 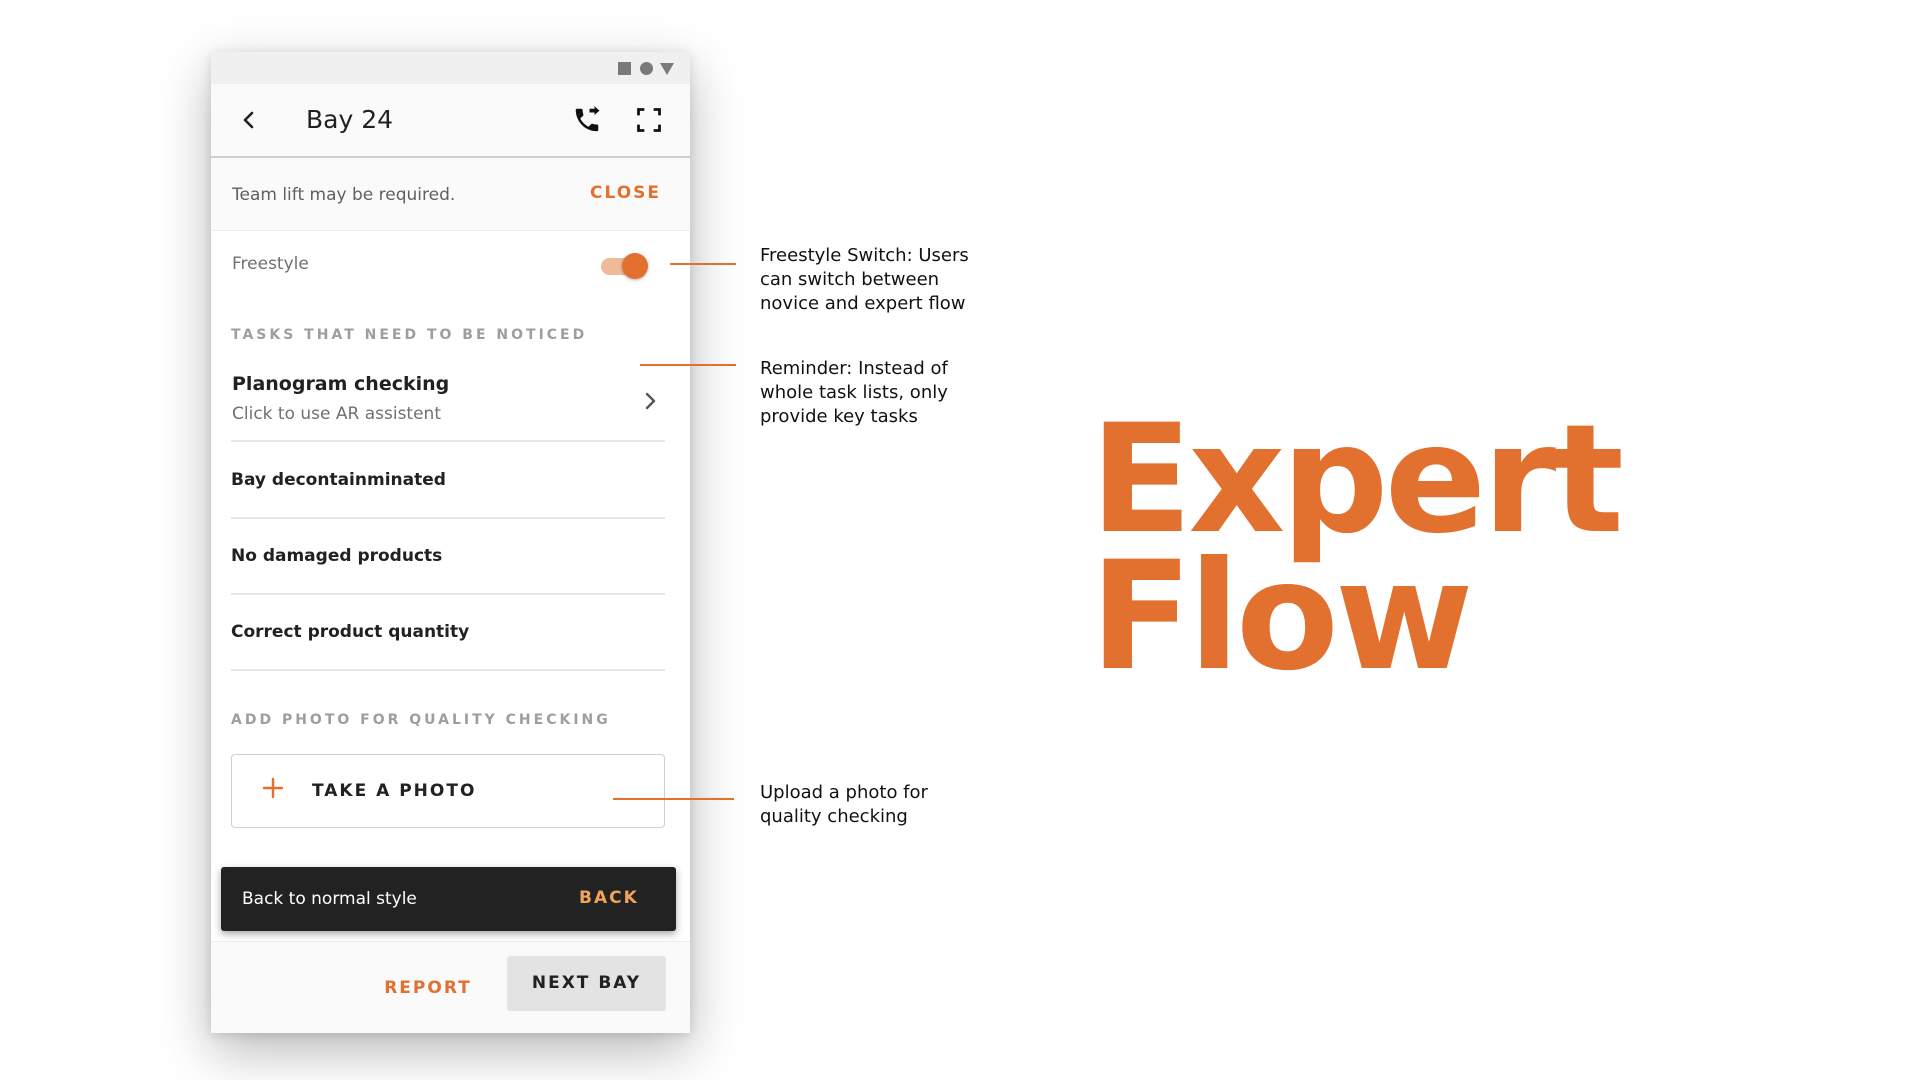 What do you see at coordinates (646, 68) in the screenshot?
I see `circle-icon` at bounding box center [646, 68].